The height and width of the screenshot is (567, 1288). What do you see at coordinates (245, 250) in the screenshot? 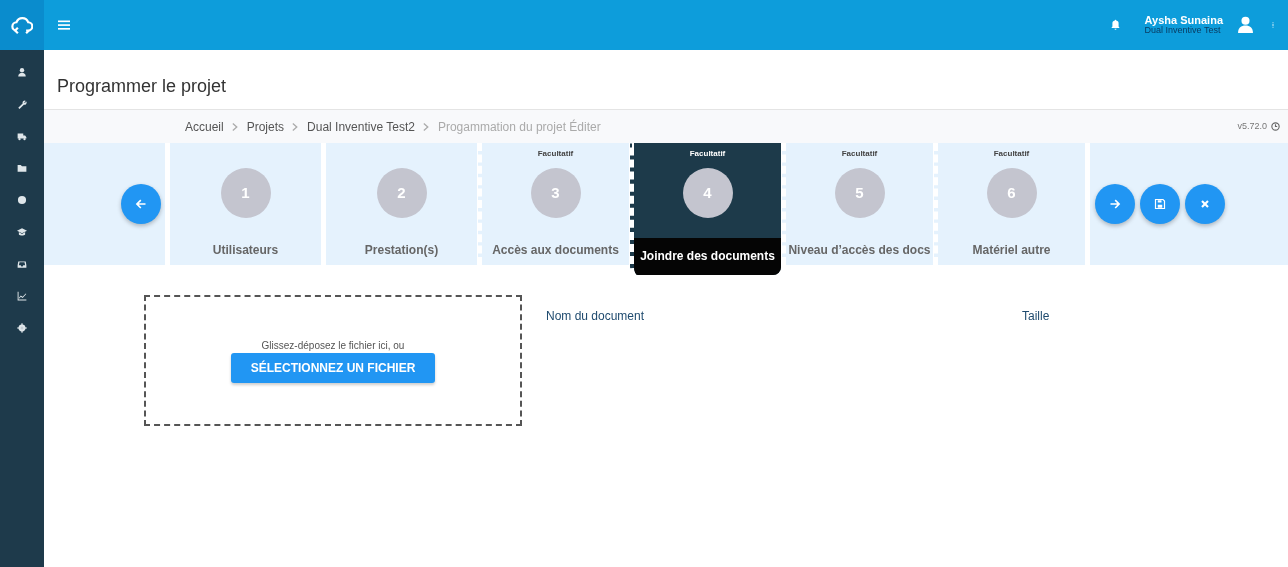
I see `step-label: Utilisateurs` at bounding box center [245, 250].